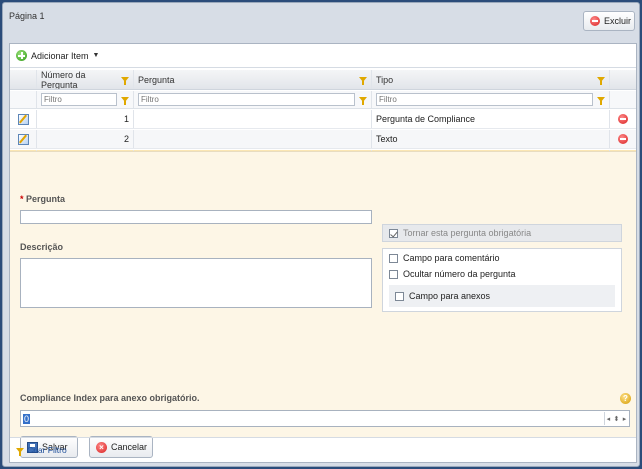 Image resolution: width=642 pixels, height=469 pixels. What do you see at coordinates (618, 21) in the screenshot?
I see `delete-button-label: Excluir` at bounding box center [618, 21].